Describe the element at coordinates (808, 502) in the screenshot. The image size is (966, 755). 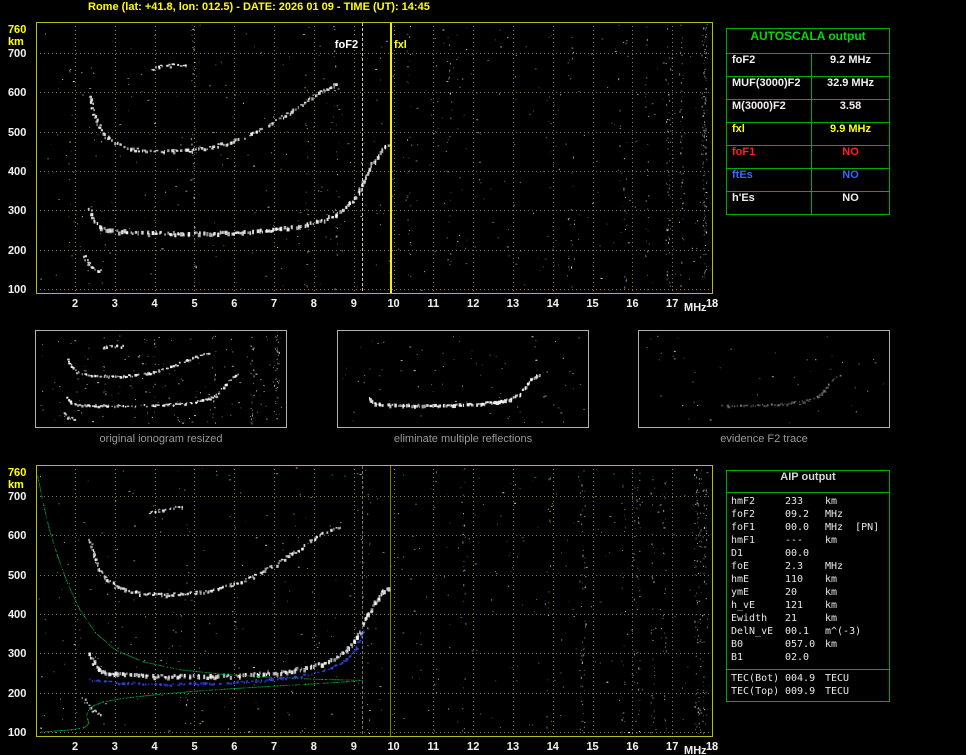
I see `aip-row: hmF2 233 km` at that location.